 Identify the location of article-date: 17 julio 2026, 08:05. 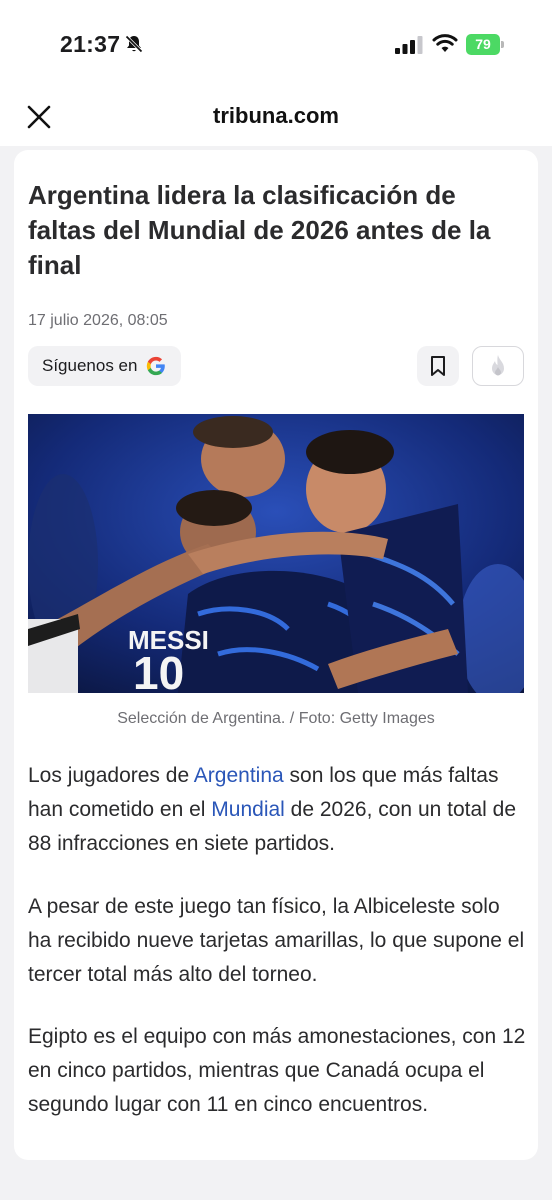
(98, 320).